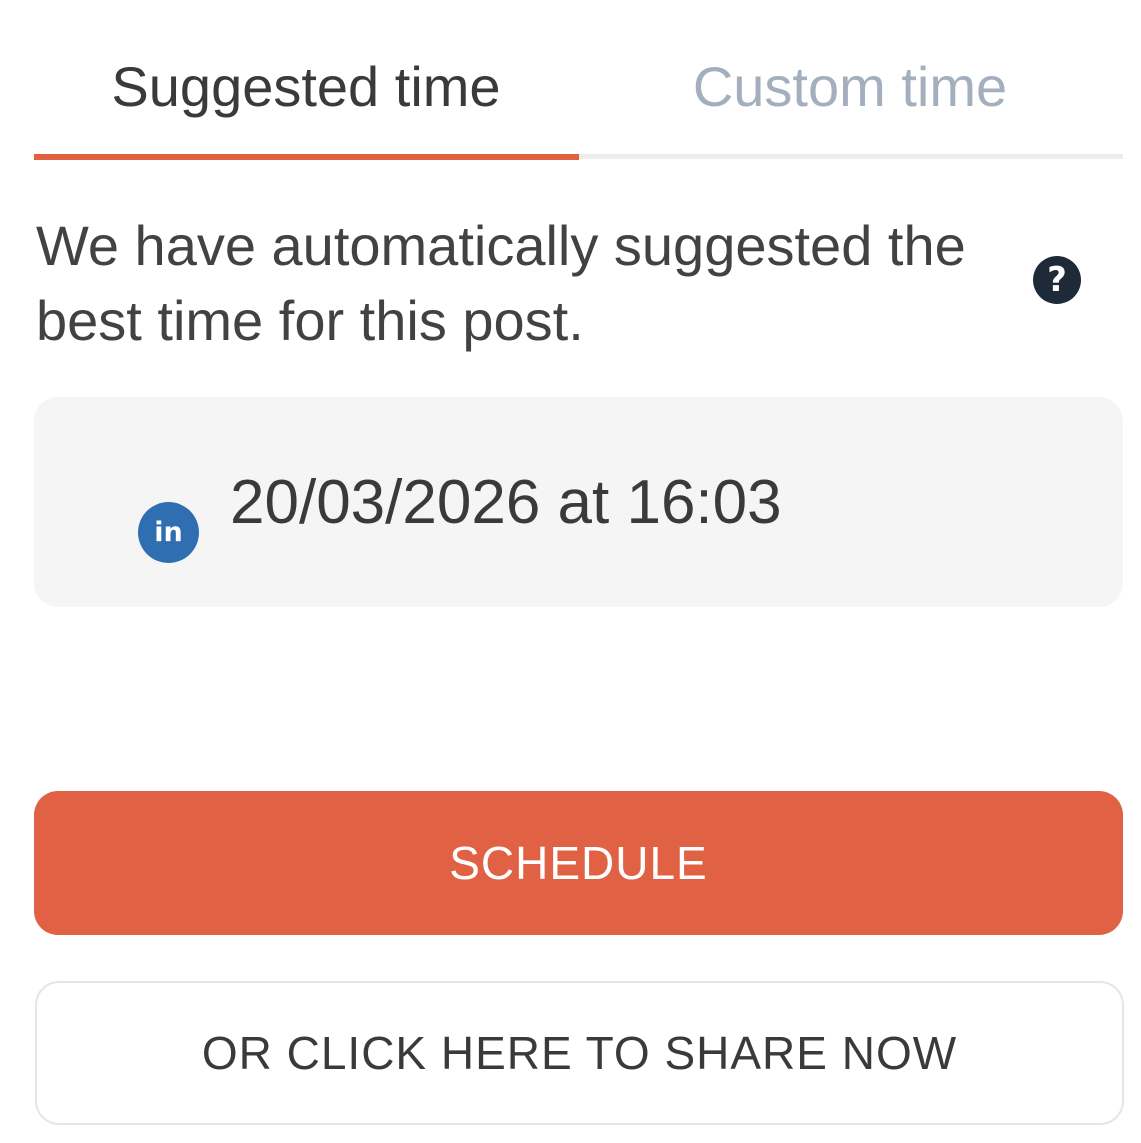 The width and height of the screenshot is (1141, 1143). Describe the element at coordinates (579, 1053) in the screenshot. I see `share-now-button: OR CLICK HERE TO SHARE NOW` at that location.